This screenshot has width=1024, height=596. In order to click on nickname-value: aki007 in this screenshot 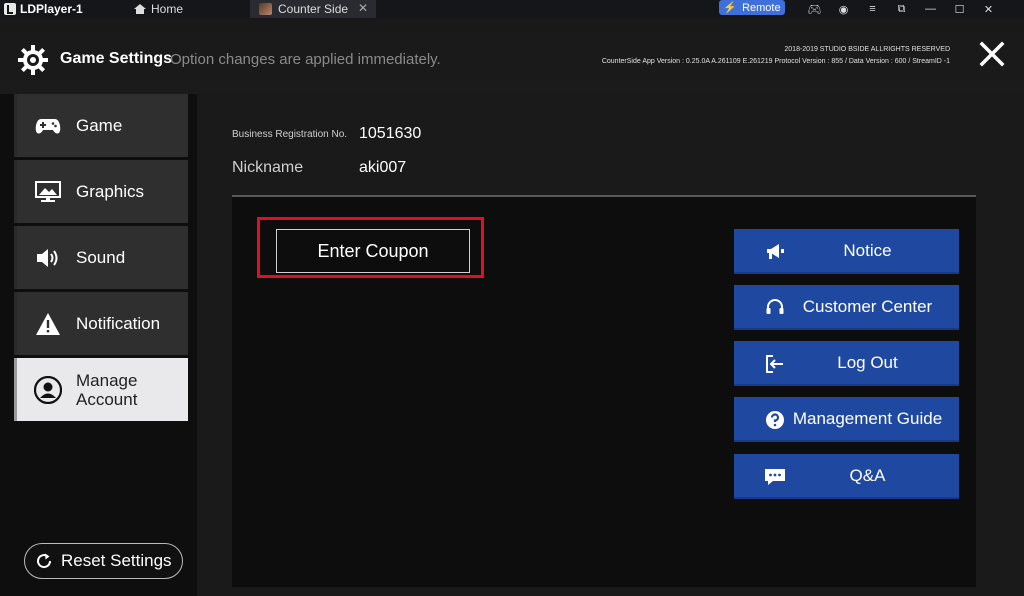, I will do `click(383, 167)`.